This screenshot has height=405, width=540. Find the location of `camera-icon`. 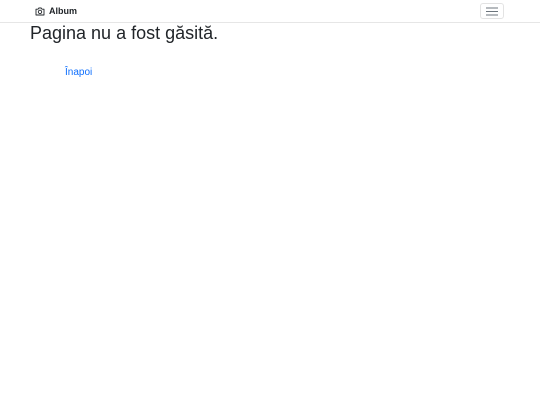

camera-icon is located at coordinates (40, 11).